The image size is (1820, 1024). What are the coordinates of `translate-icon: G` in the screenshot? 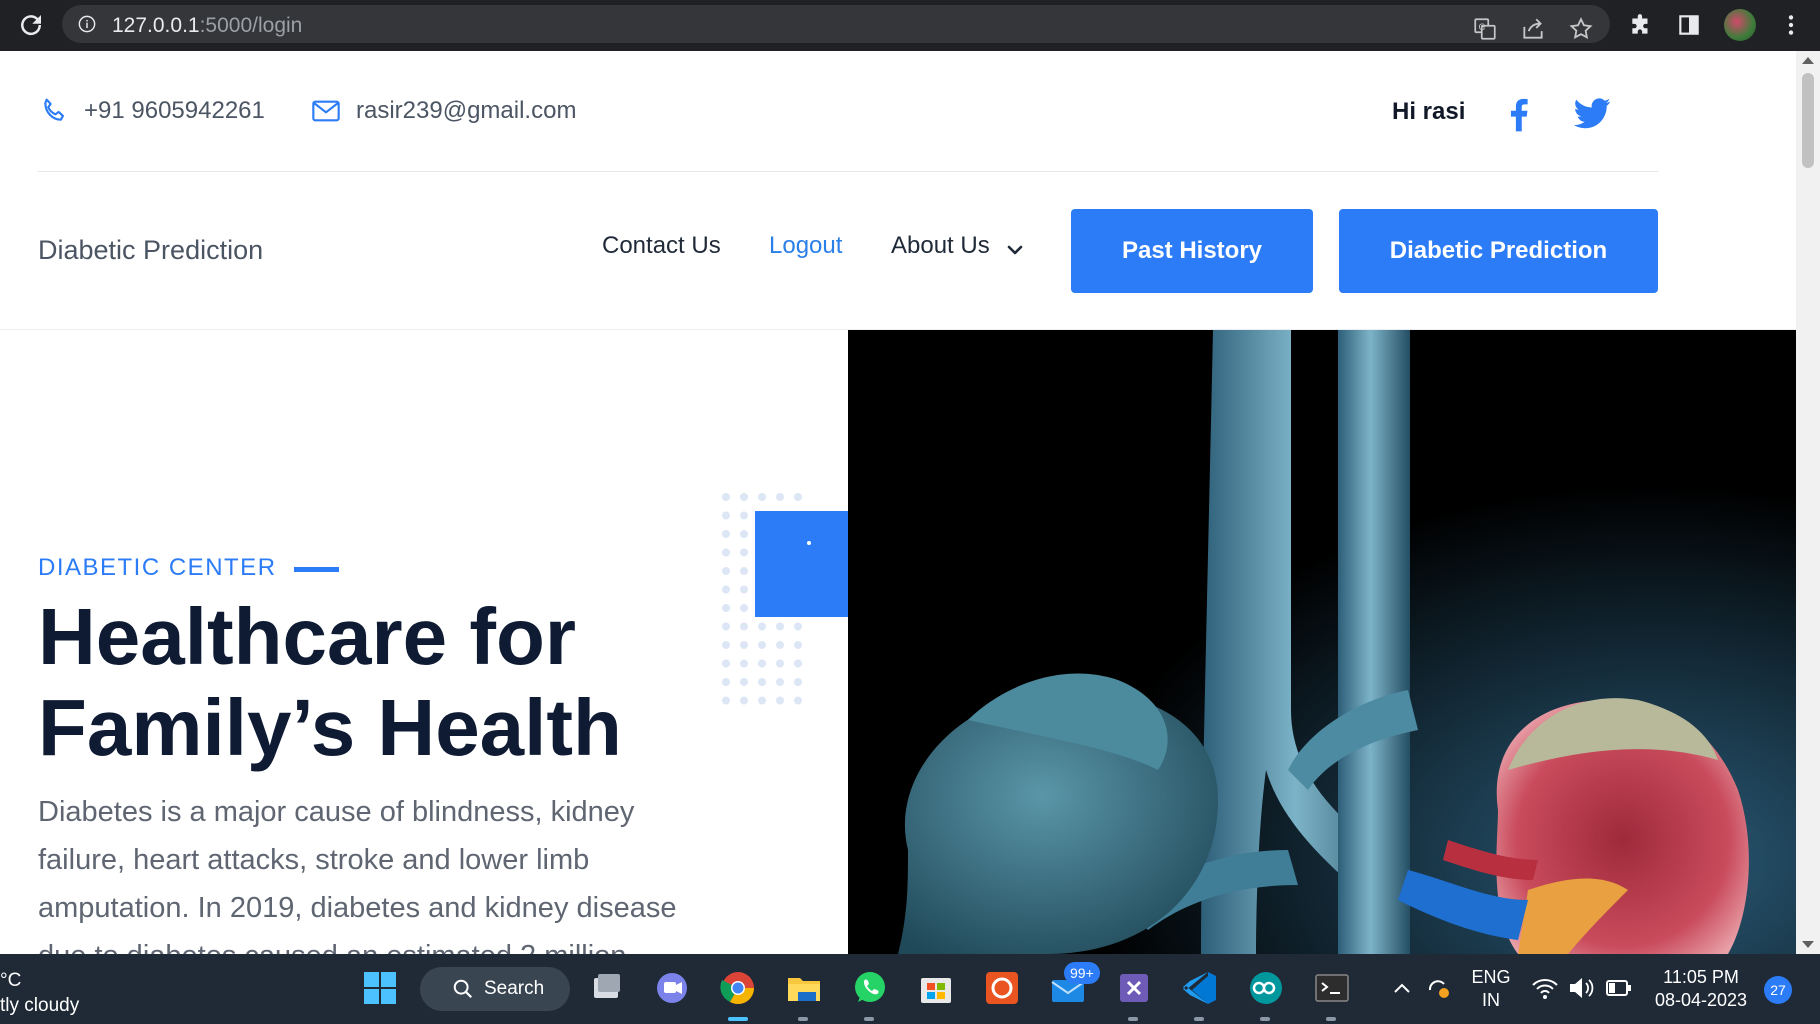 It's located at (1485, 29).